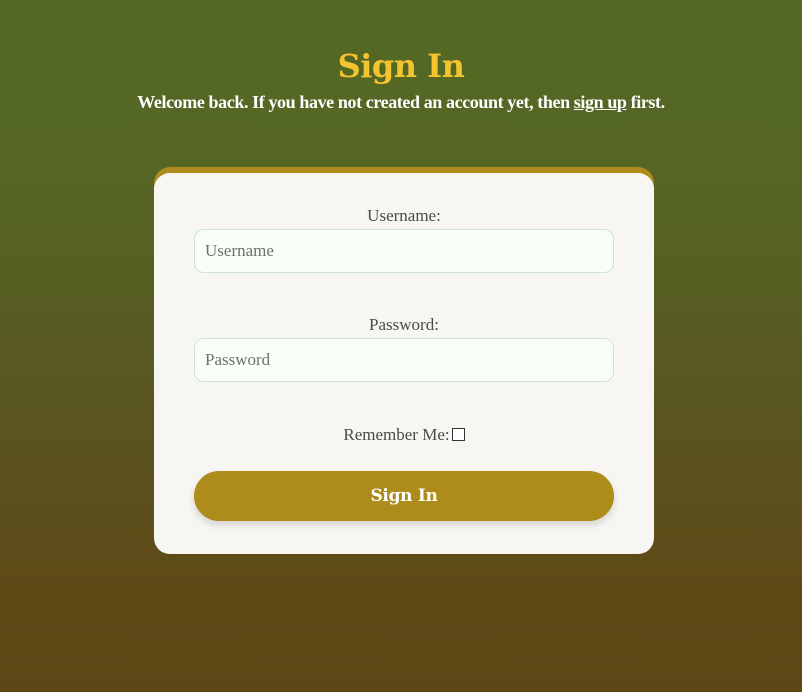 The image size is (802, 692). I want to click on password-input, so click(404, 360).